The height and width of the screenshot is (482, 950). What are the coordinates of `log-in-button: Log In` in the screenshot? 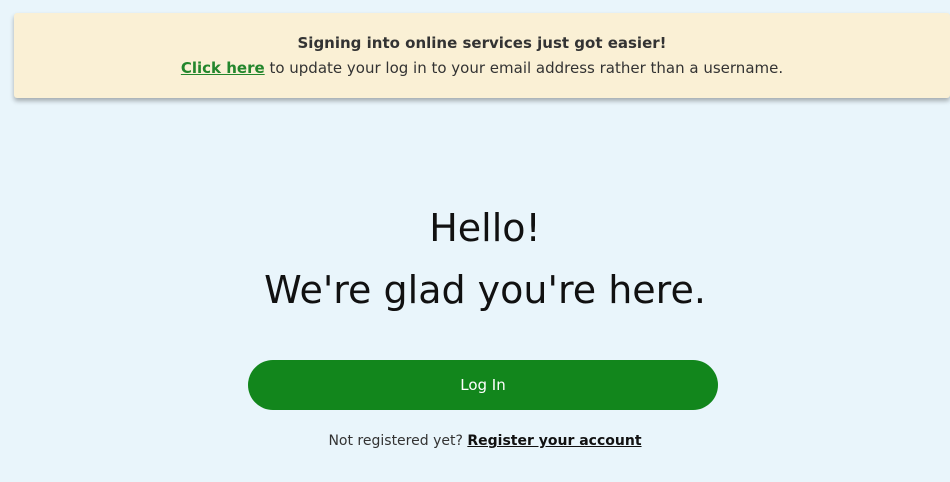 It's located at (483, 385).